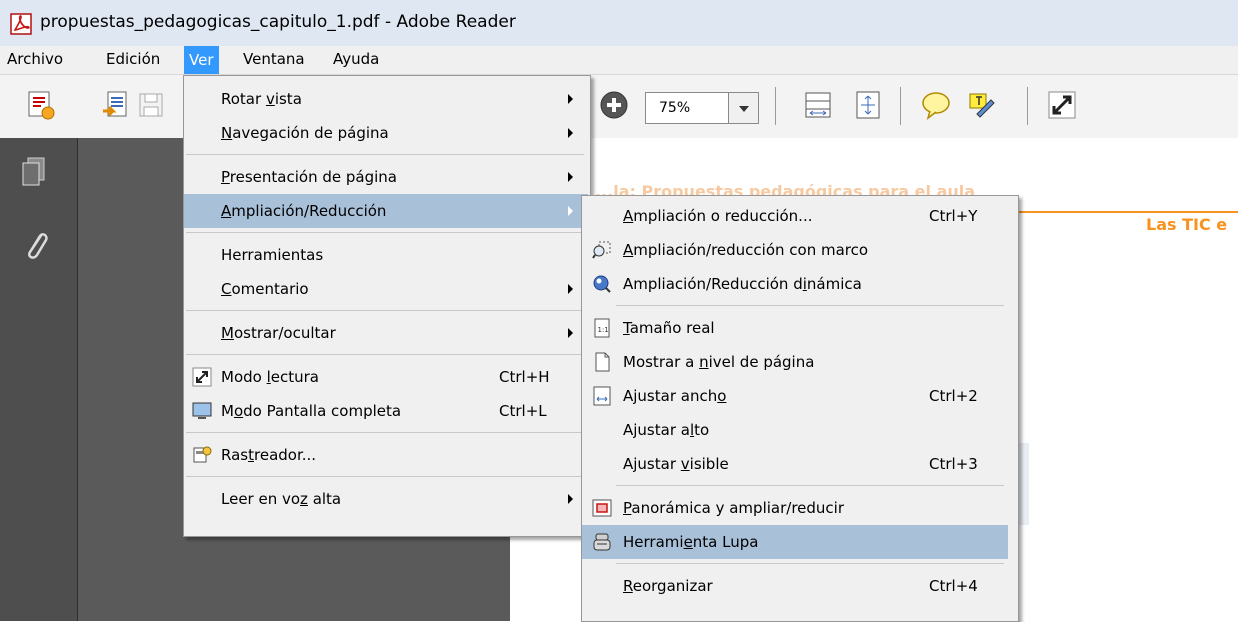  What do you see at coordinates (34, 172) in the screenshot?
I see `pages-icon` at bounding box center [34, 172].